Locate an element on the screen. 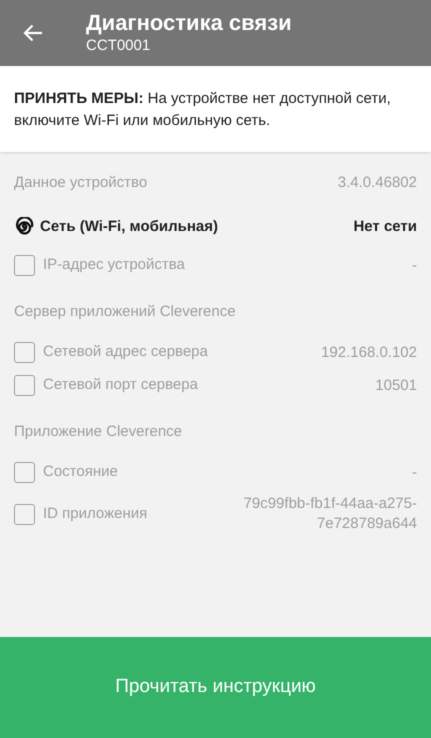 This screenshot has width=431, height=738. row-label: Сетевой порт сервера is located at coordinates (120, 385).